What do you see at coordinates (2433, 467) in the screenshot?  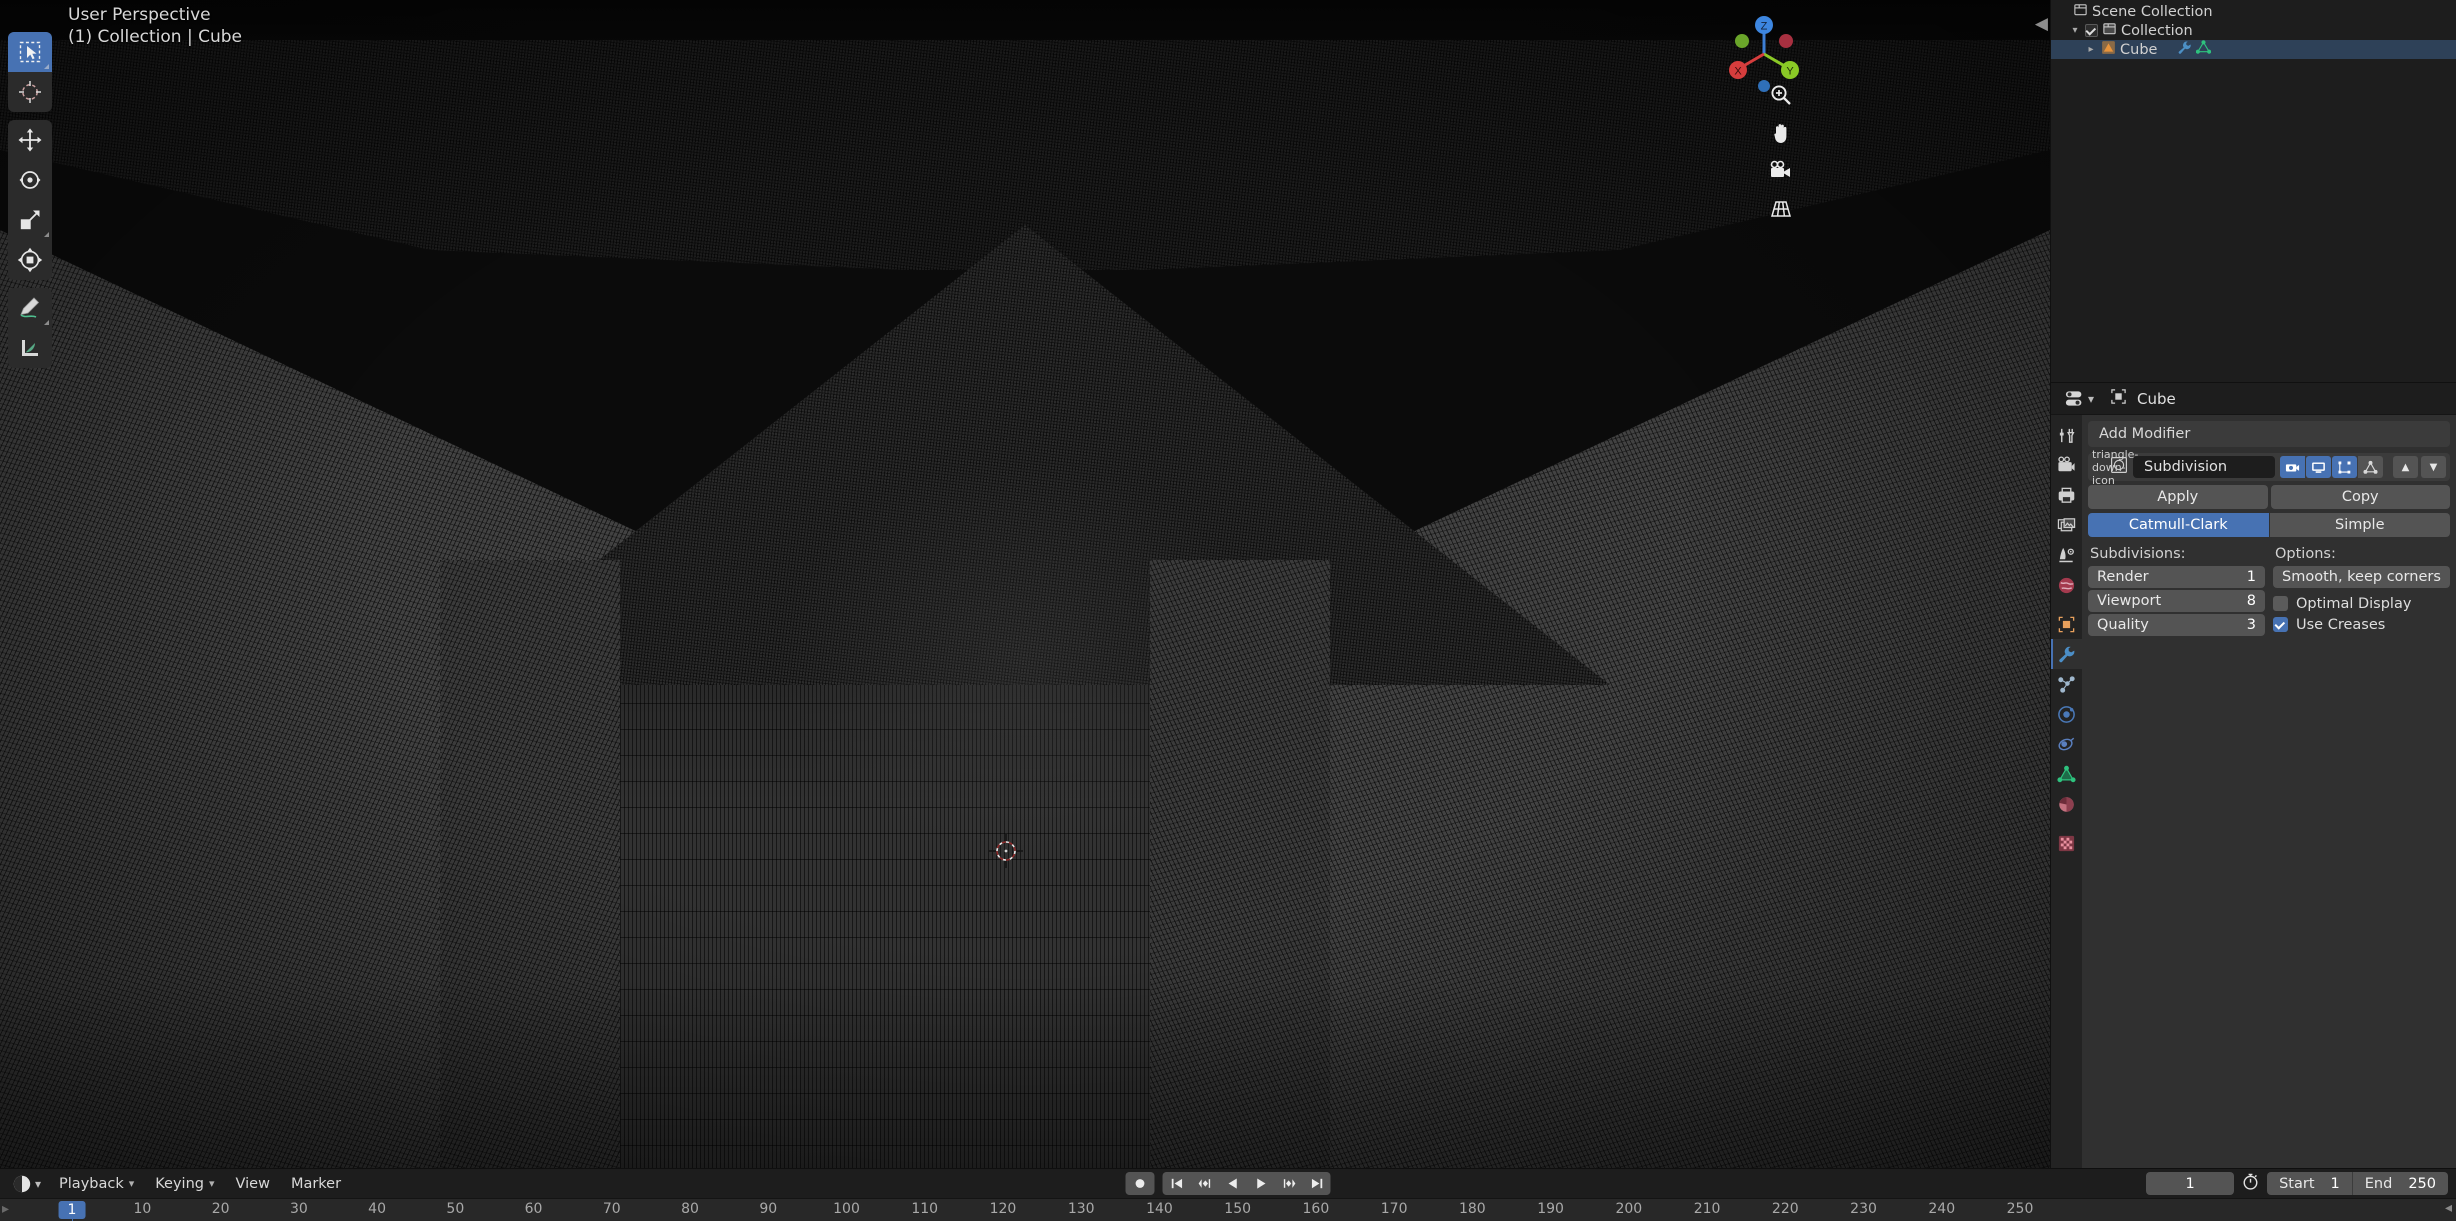 I see `move-modifier-down-button: ▼` at bounding box center [2433, 467].